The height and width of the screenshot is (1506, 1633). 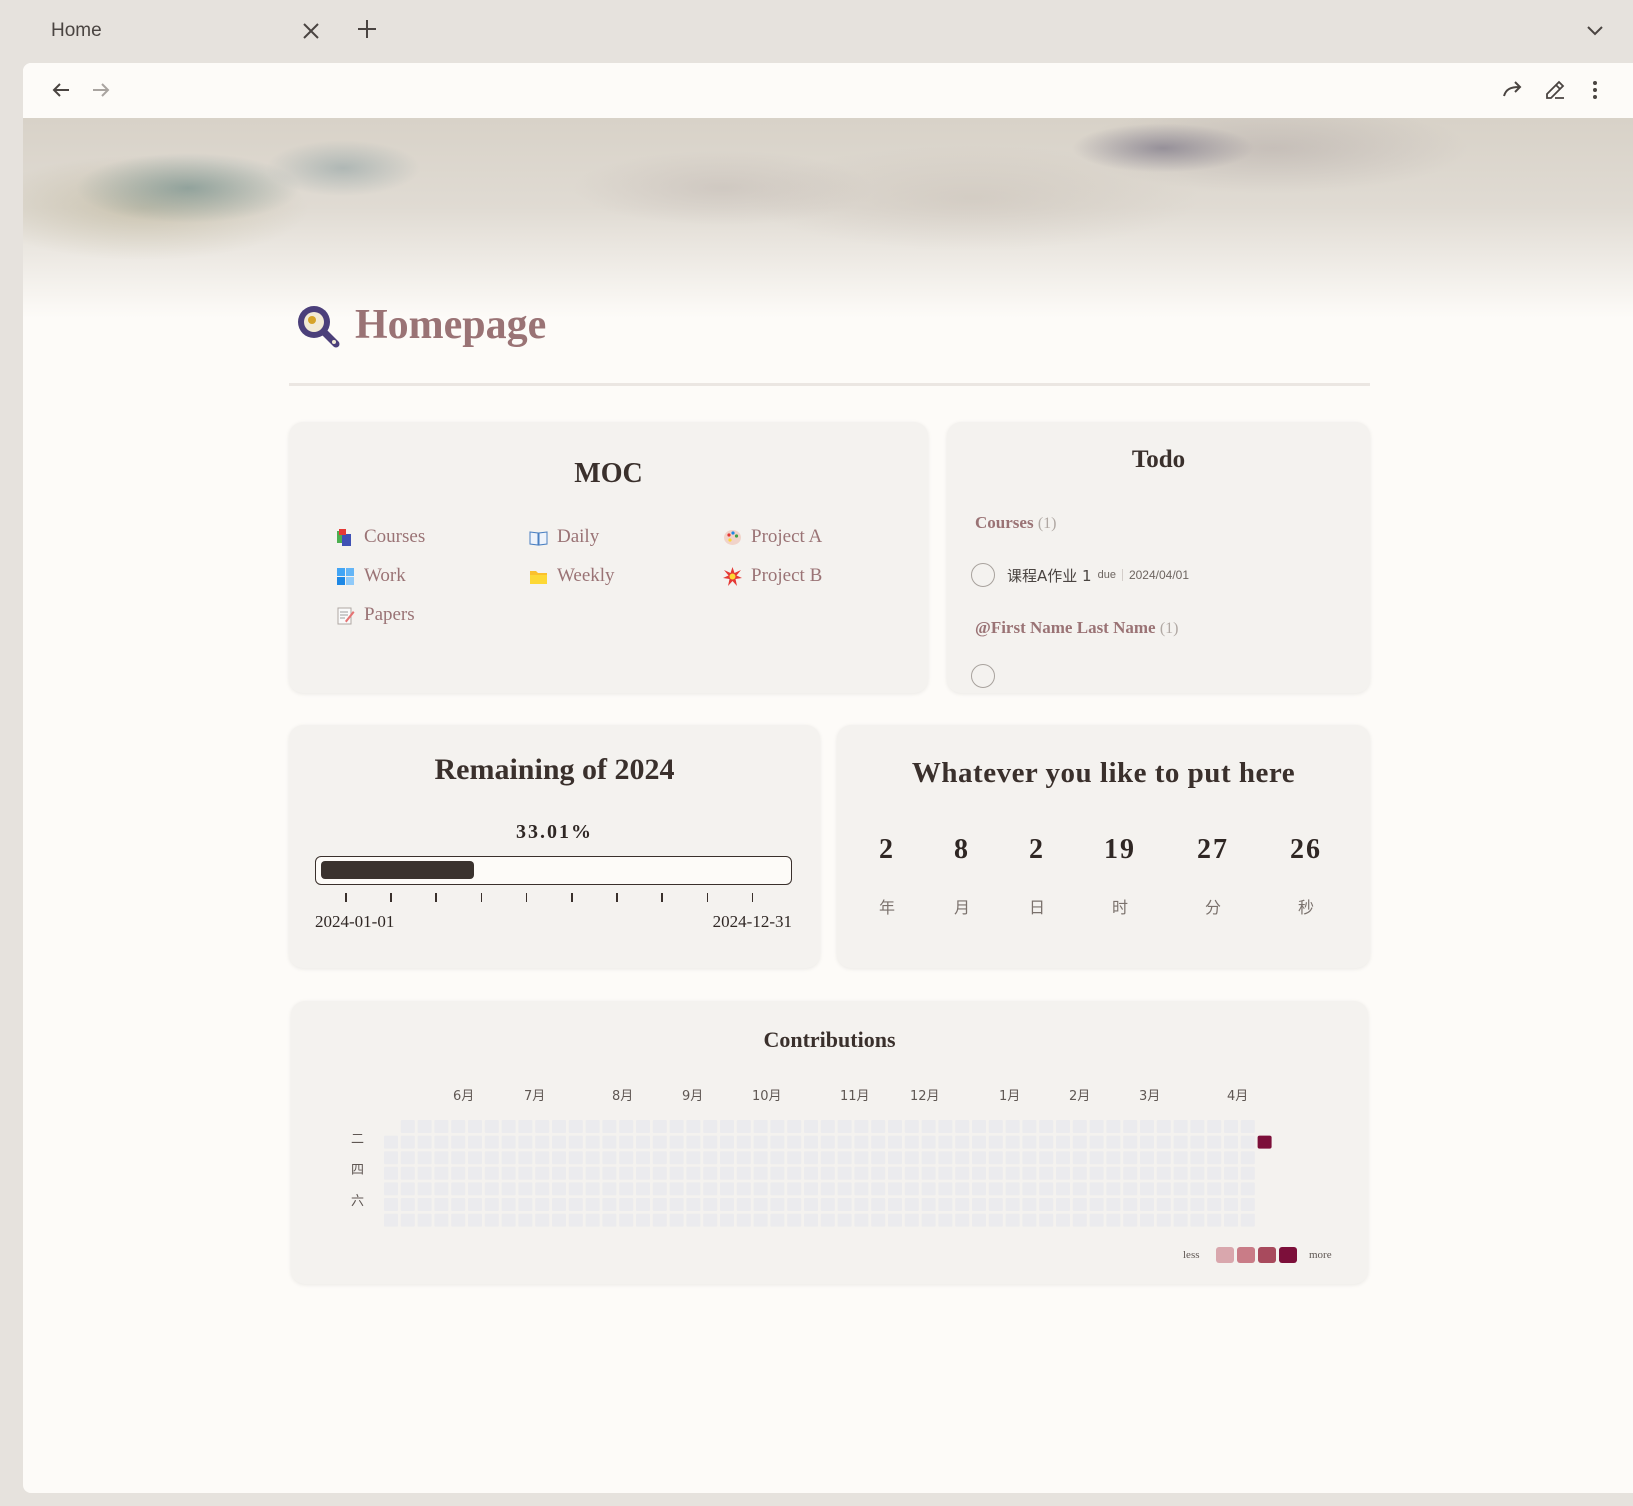 What do you see at coordinates (1595, 90) in the screenshot?
I see `more-vertical-icon` at bounding box center [1595, 90].